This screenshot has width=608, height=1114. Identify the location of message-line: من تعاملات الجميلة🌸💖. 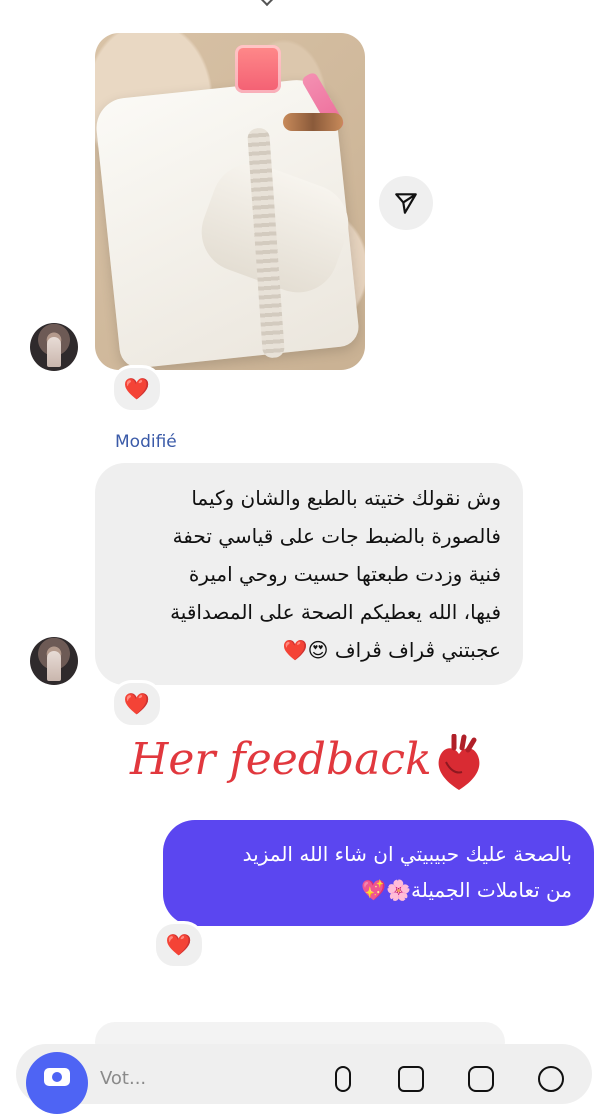
(466, 890).